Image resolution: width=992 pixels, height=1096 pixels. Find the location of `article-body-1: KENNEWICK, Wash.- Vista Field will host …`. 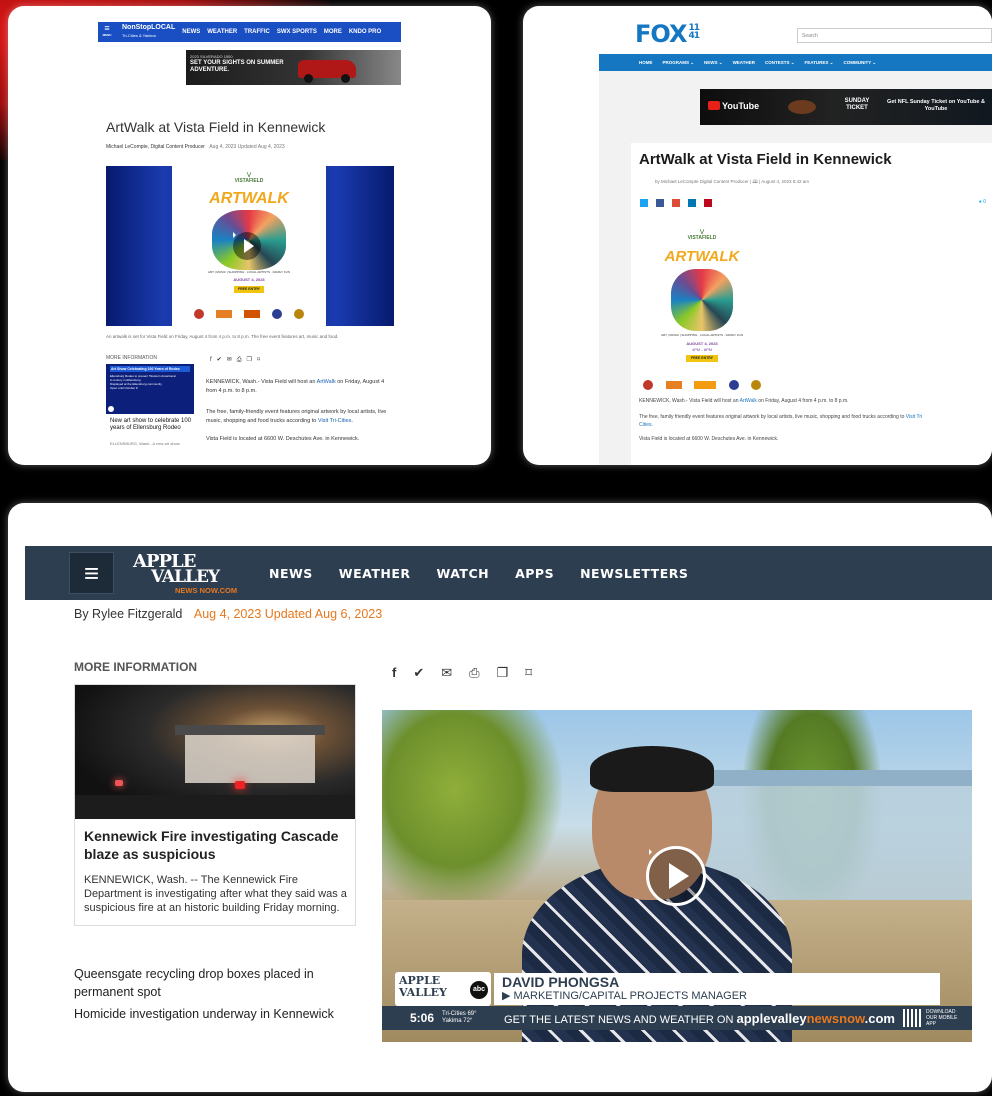

article-body-1: KENNEWICK, Wash.- Vista Field will host … is located at coordinates (814, 401).